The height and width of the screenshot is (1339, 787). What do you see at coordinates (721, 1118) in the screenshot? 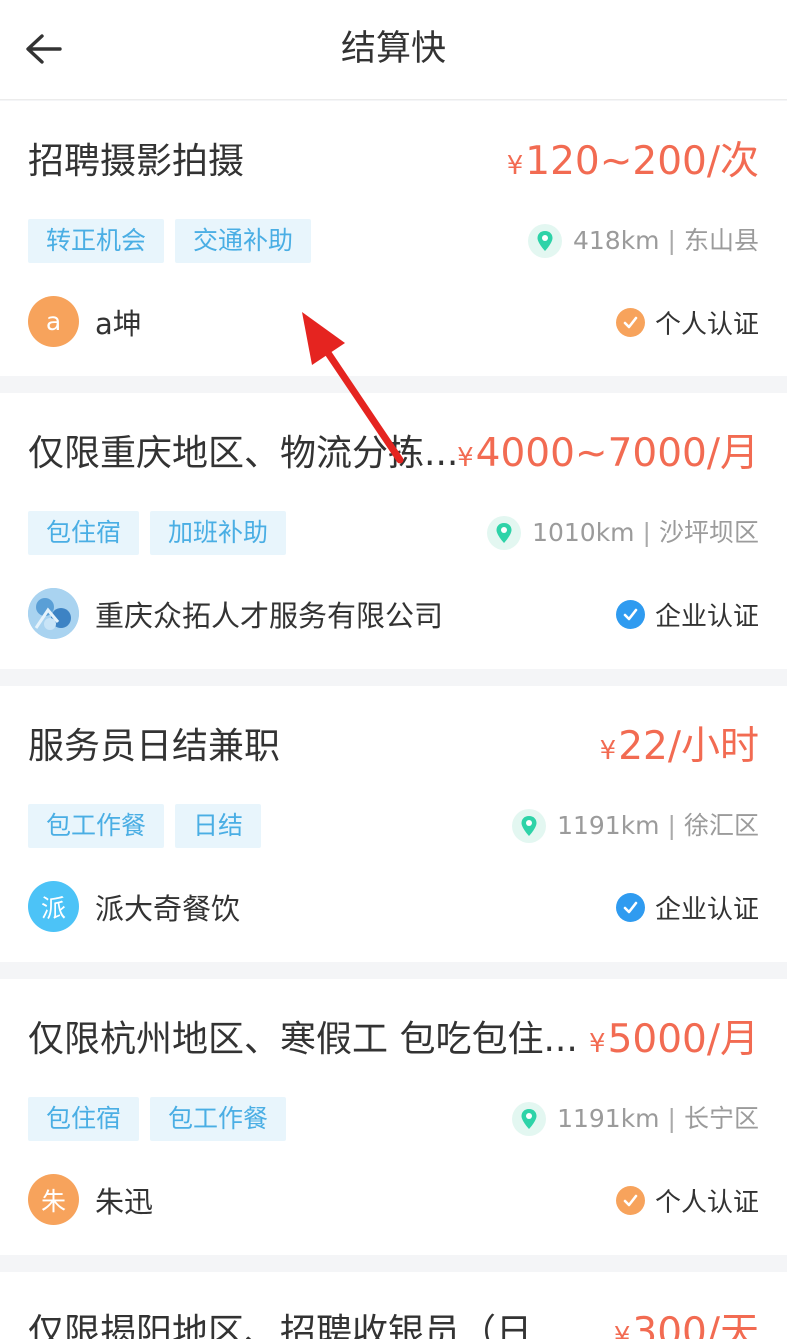
I see `area: 长宁区` at bounding box center [721, 1118].